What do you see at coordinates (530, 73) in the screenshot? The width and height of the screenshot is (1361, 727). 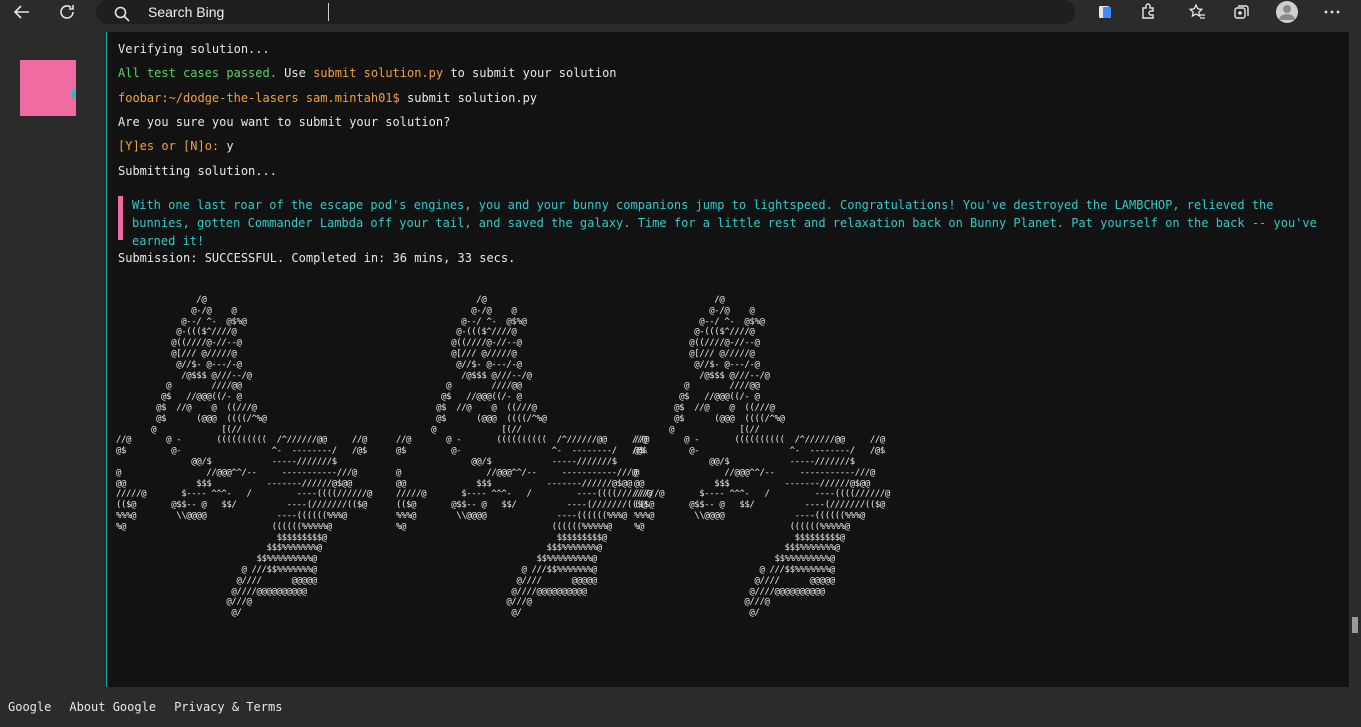 I see `submit-hint-text: to submit your solution` at bounding box center [530, 73].